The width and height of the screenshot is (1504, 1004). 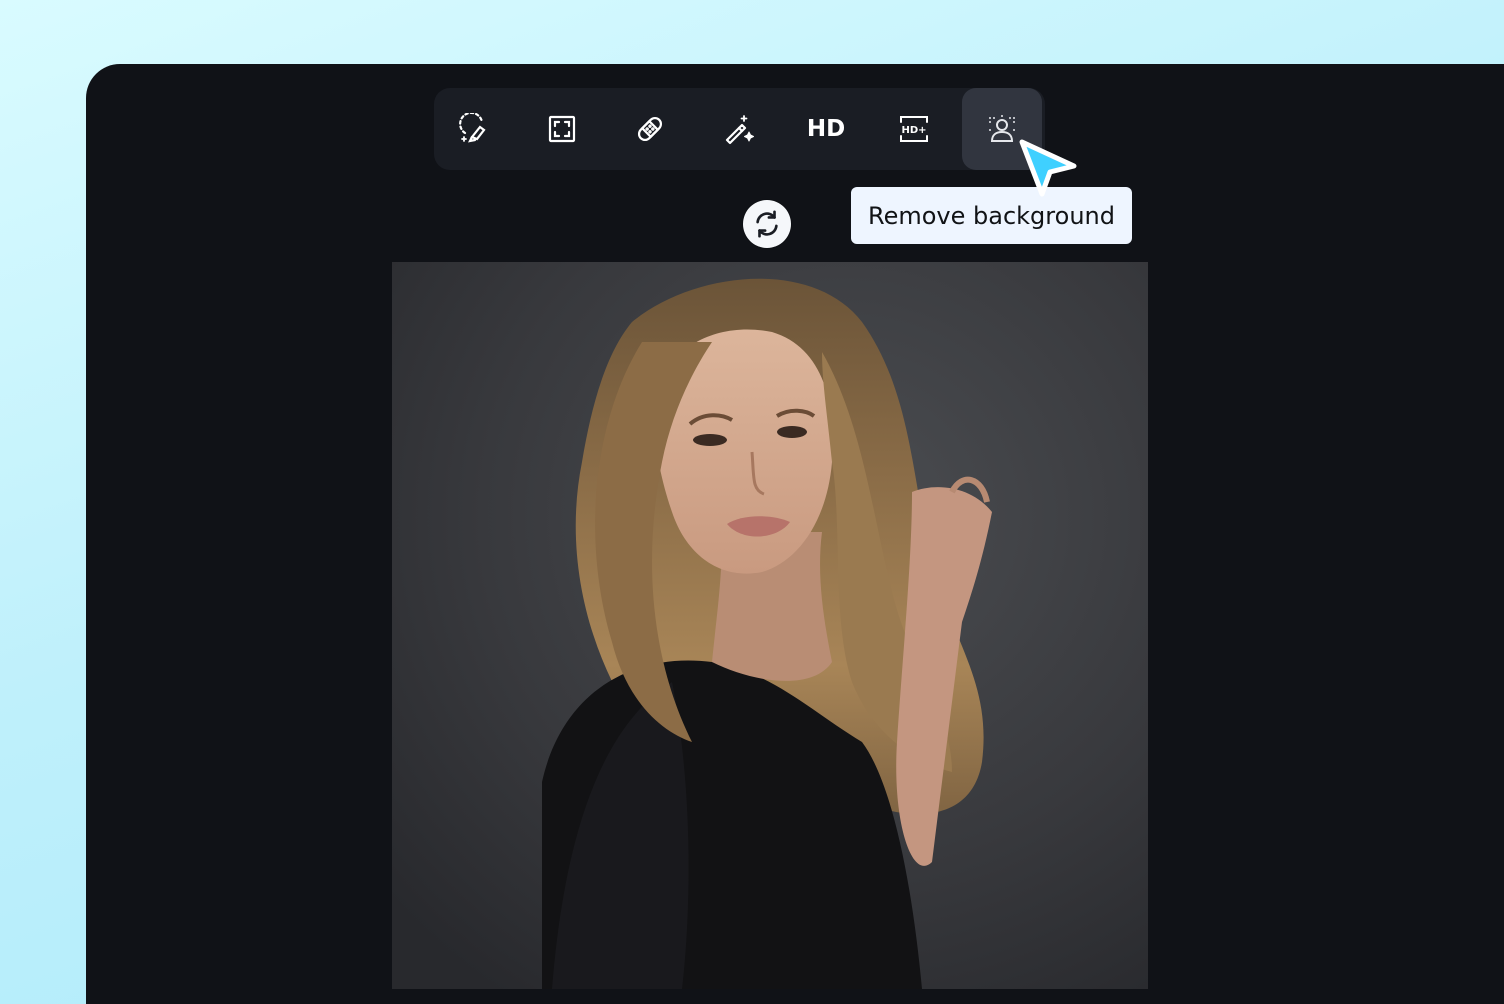 I want to click on tool-toolbar: HD HD+, so click(x=739, y=129).